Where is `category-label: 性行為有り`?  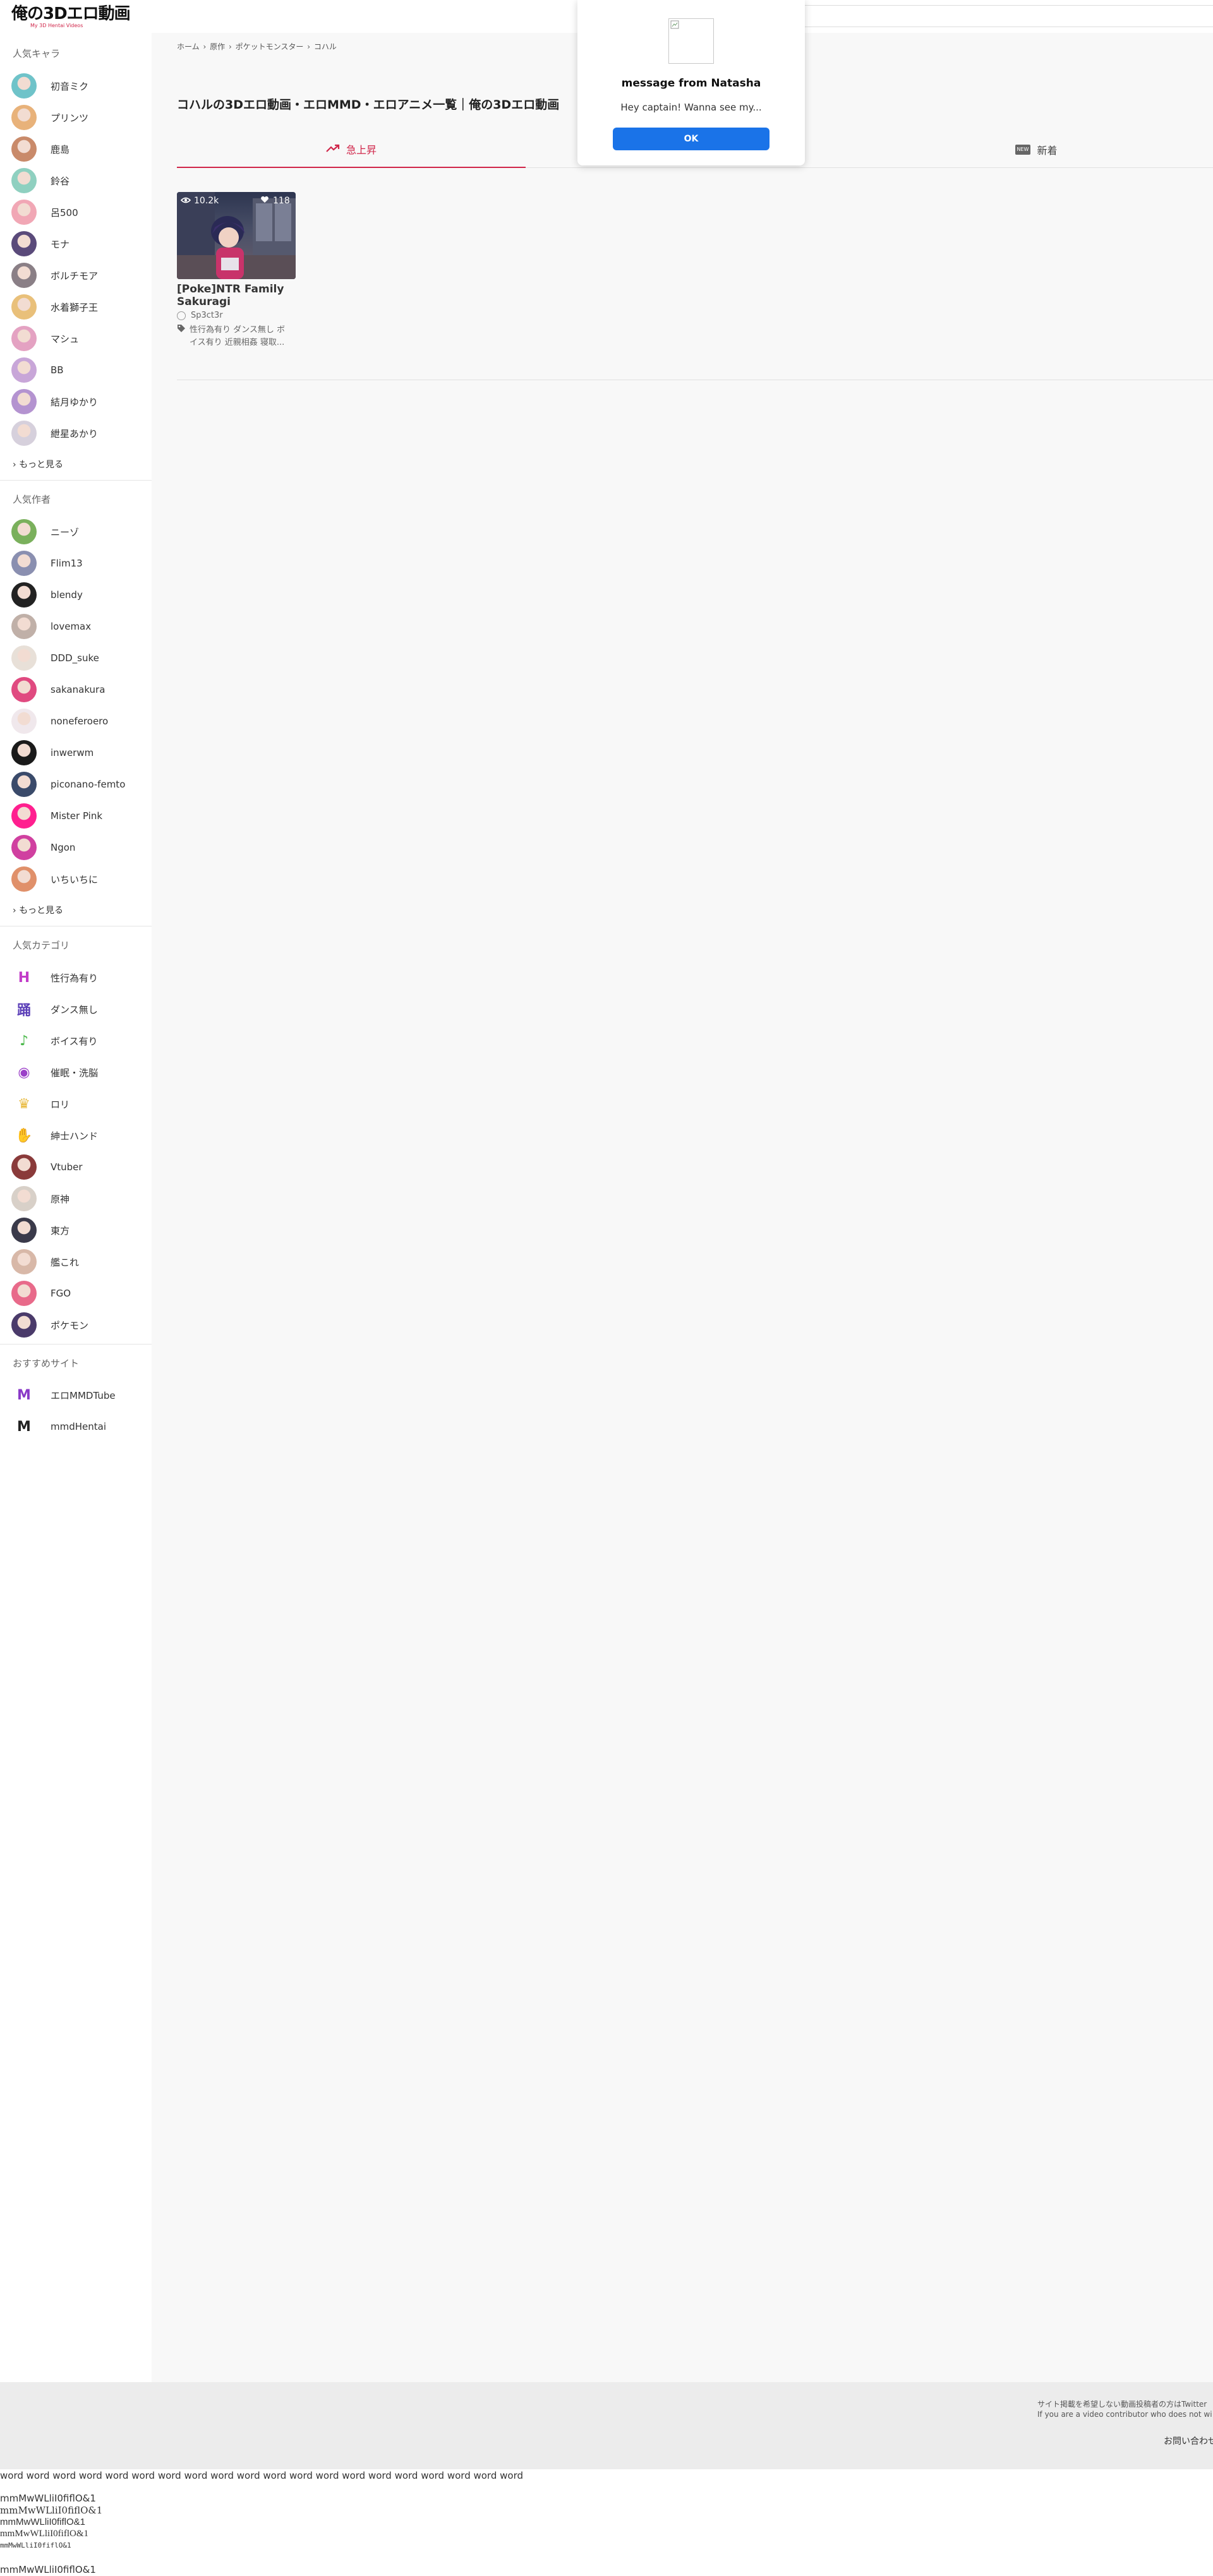
category-label: 性行為有り is located at coordinates (75, 978).